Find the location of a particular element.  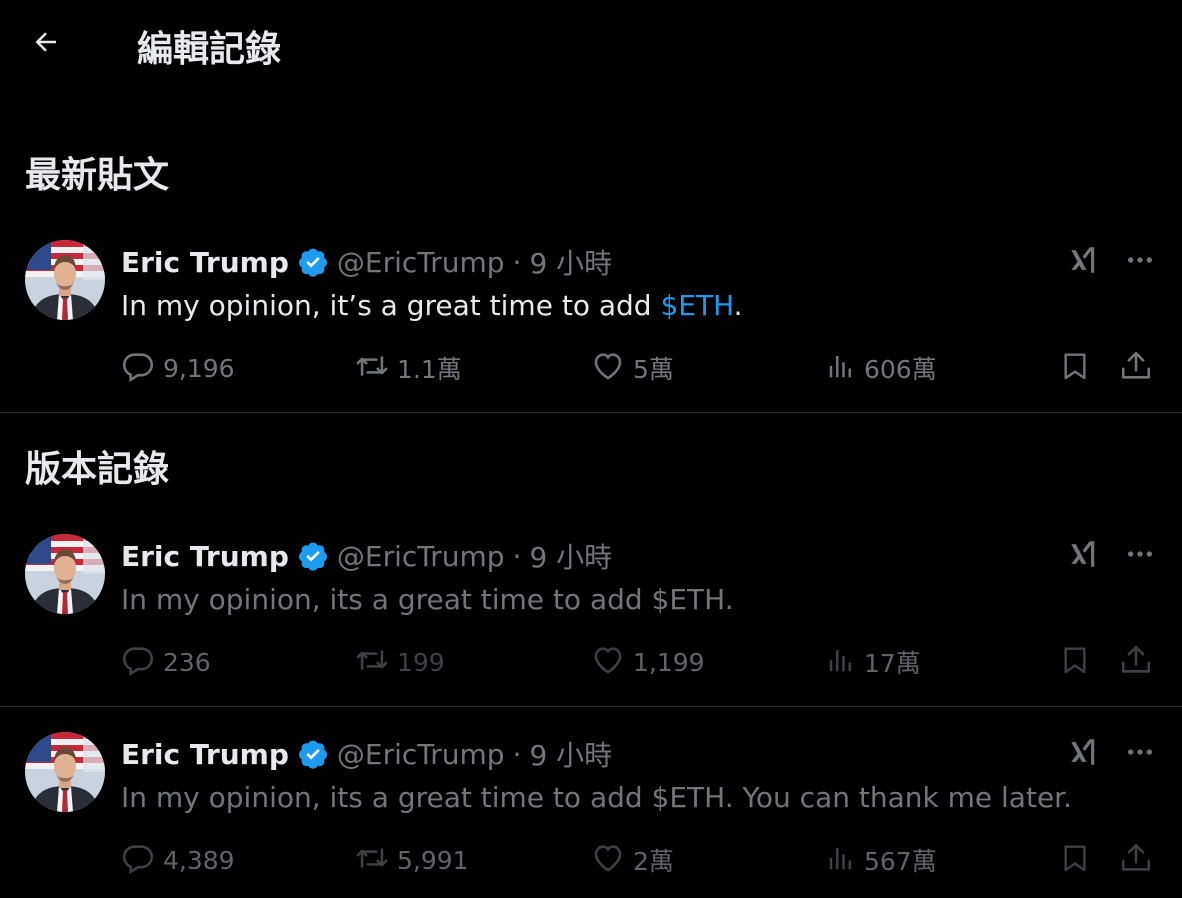

like-button: 2萬 is located at coordinates (632, 860).